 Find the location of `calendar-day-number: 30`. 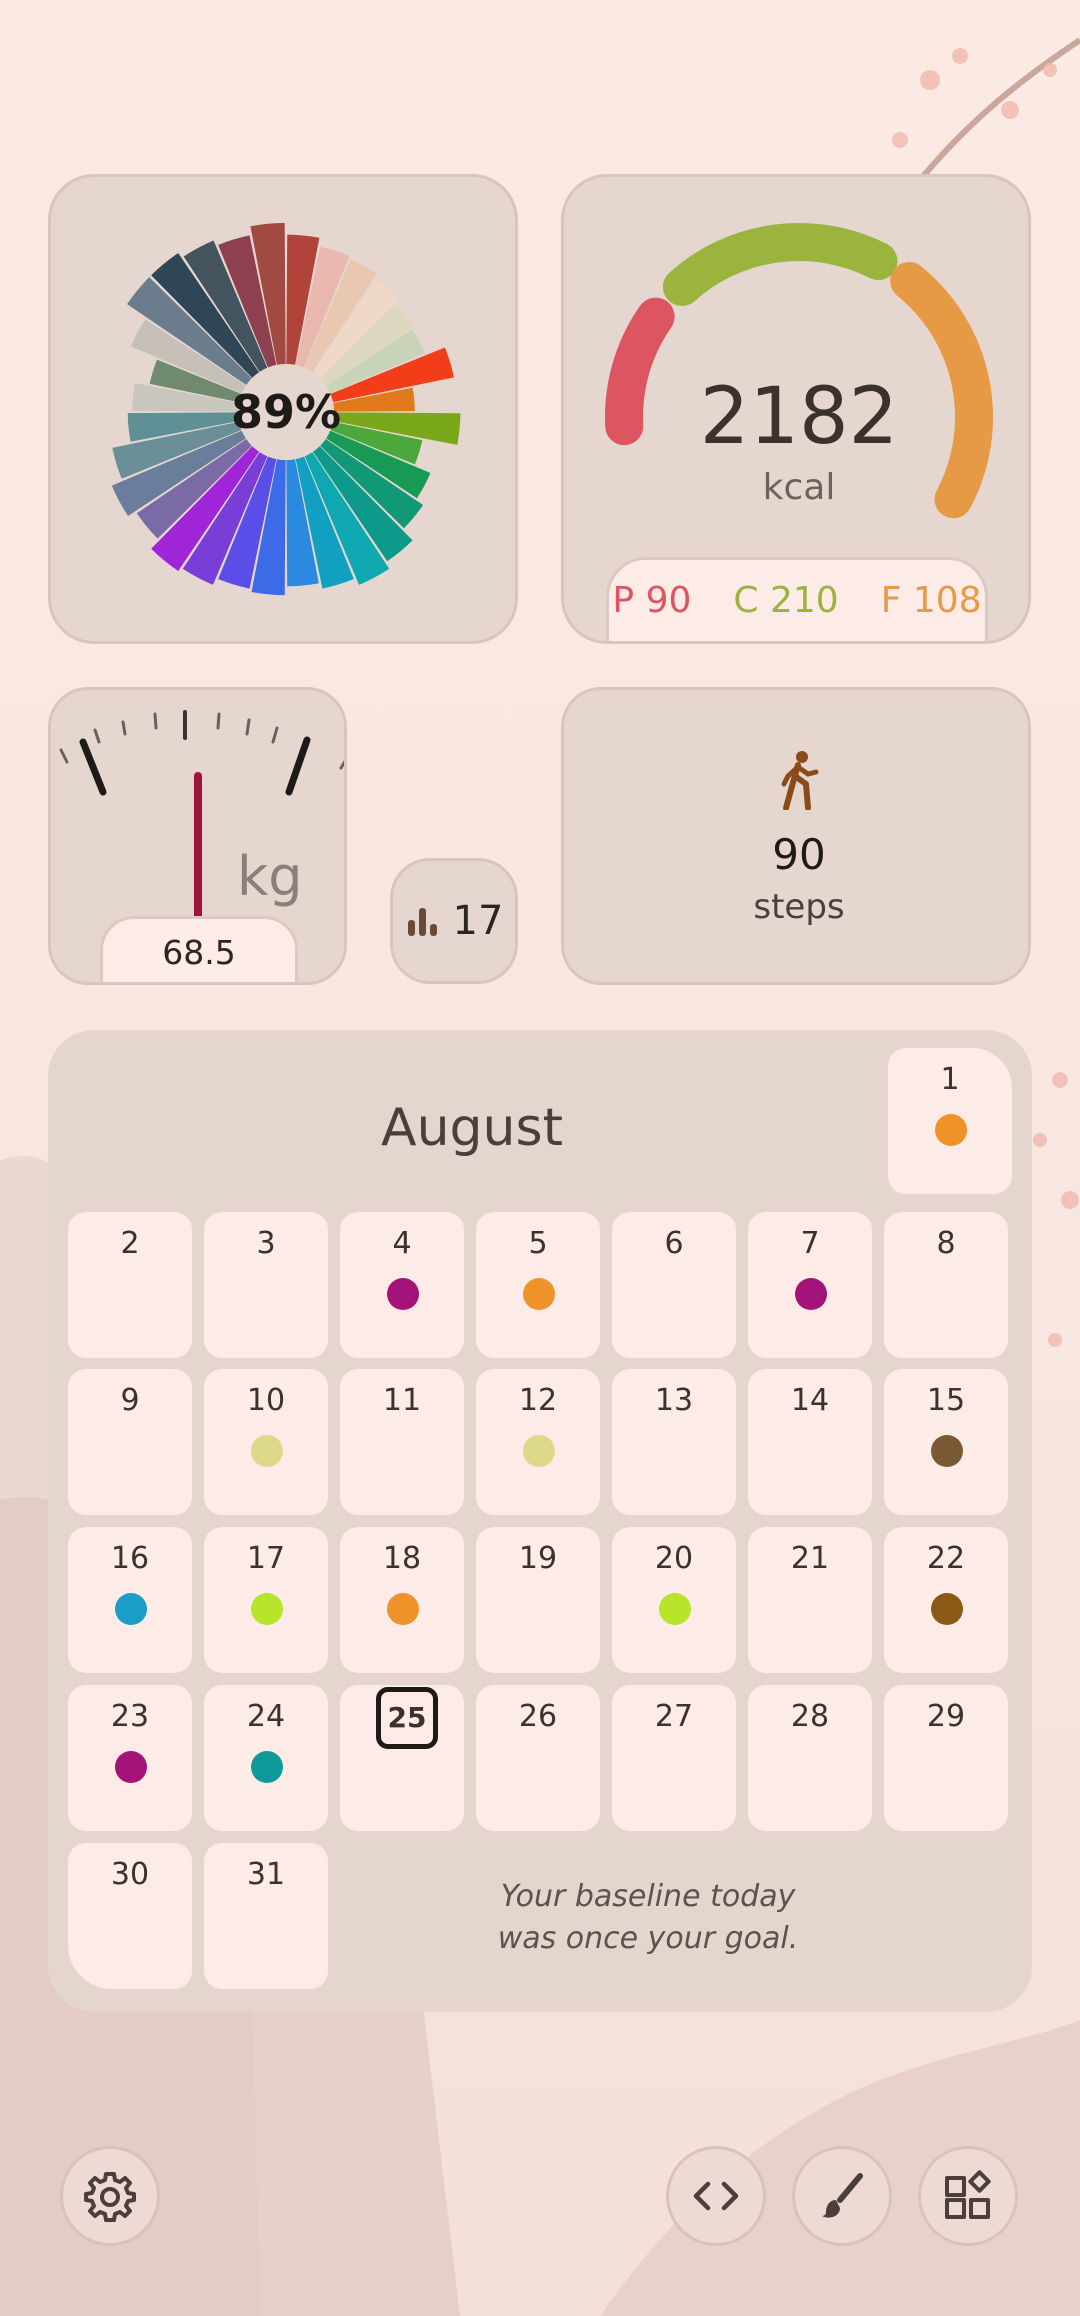

calendar-day-number: 30 is located at coordinates (130, 1874).